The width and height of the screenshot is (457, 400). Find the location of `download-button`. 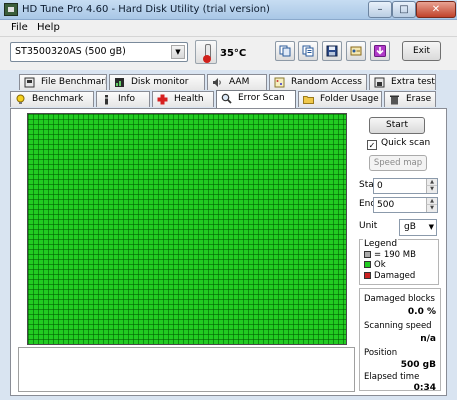

download-button is located at coordinates (380, 51).